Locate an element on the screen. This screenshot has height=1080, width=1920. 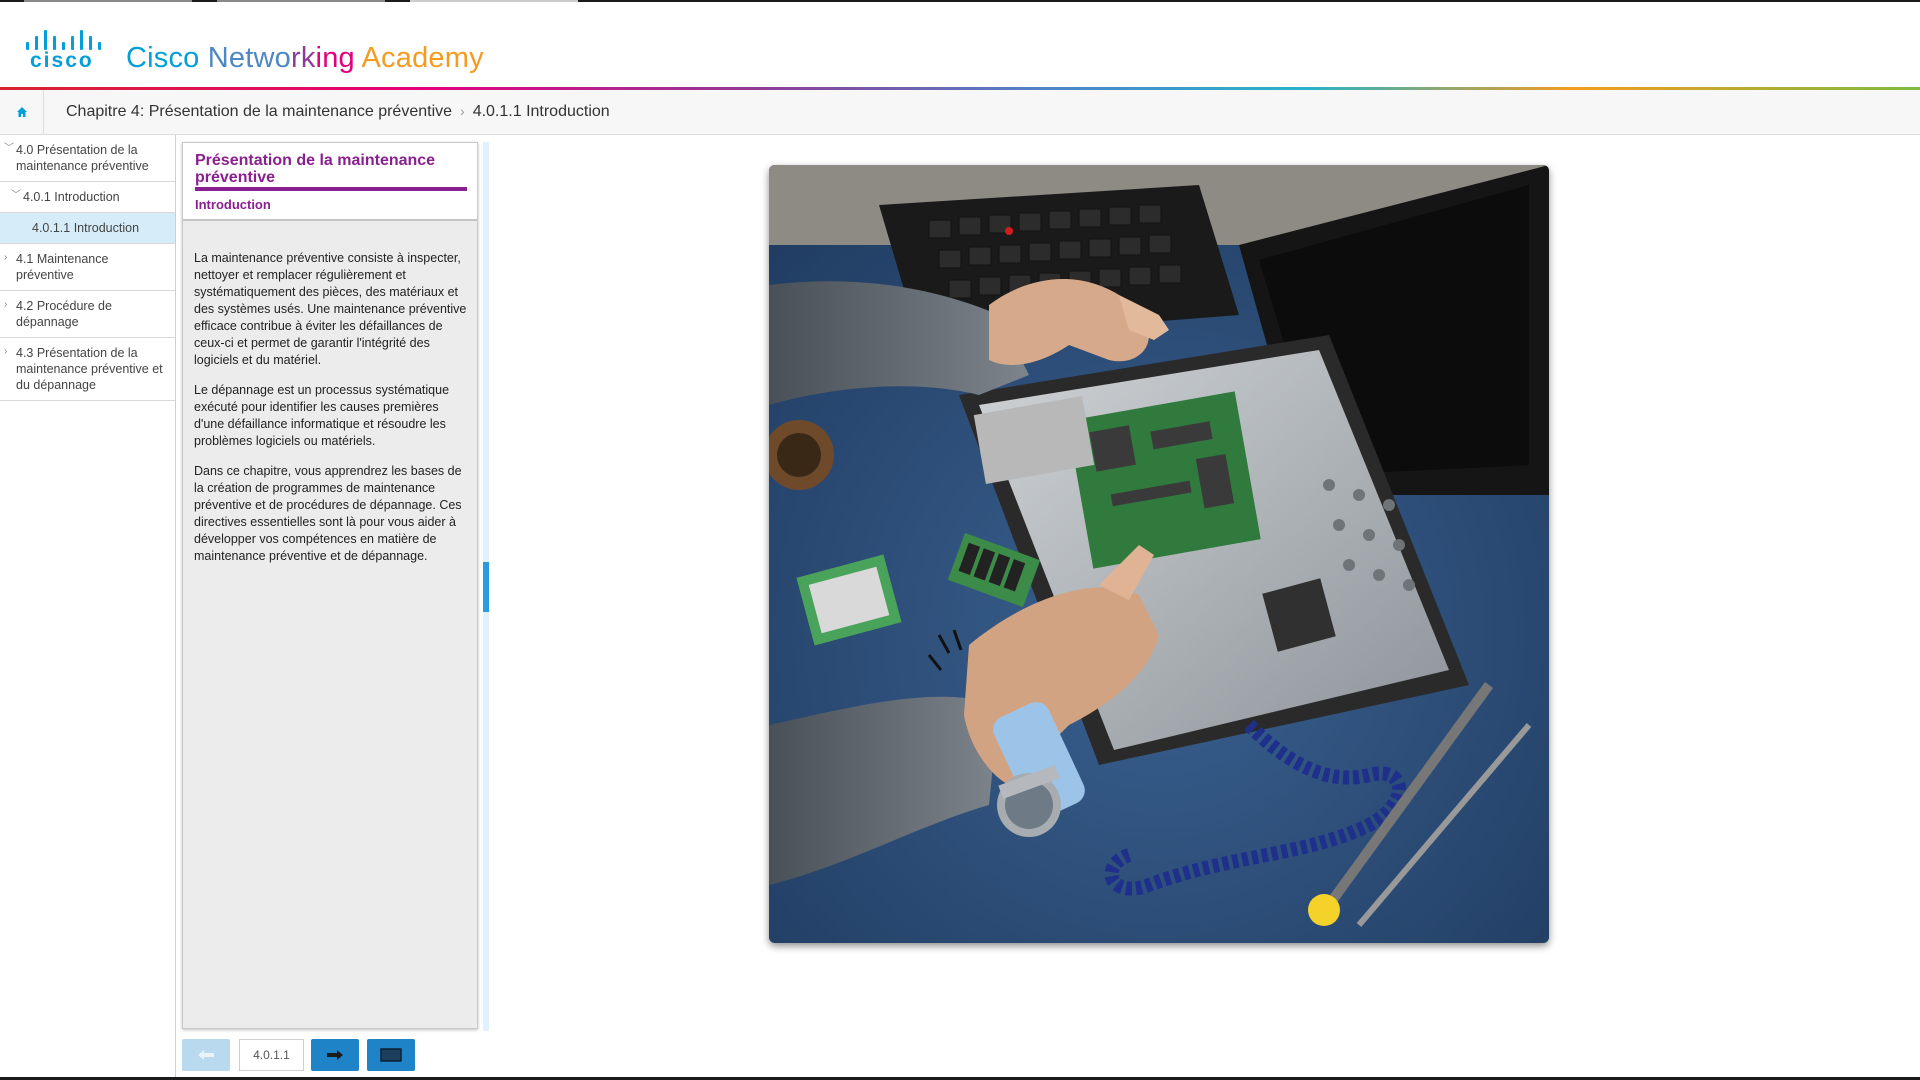
sidebar-item-label: 4.0.1.1 Introduction is located at coordinates (86, 228).